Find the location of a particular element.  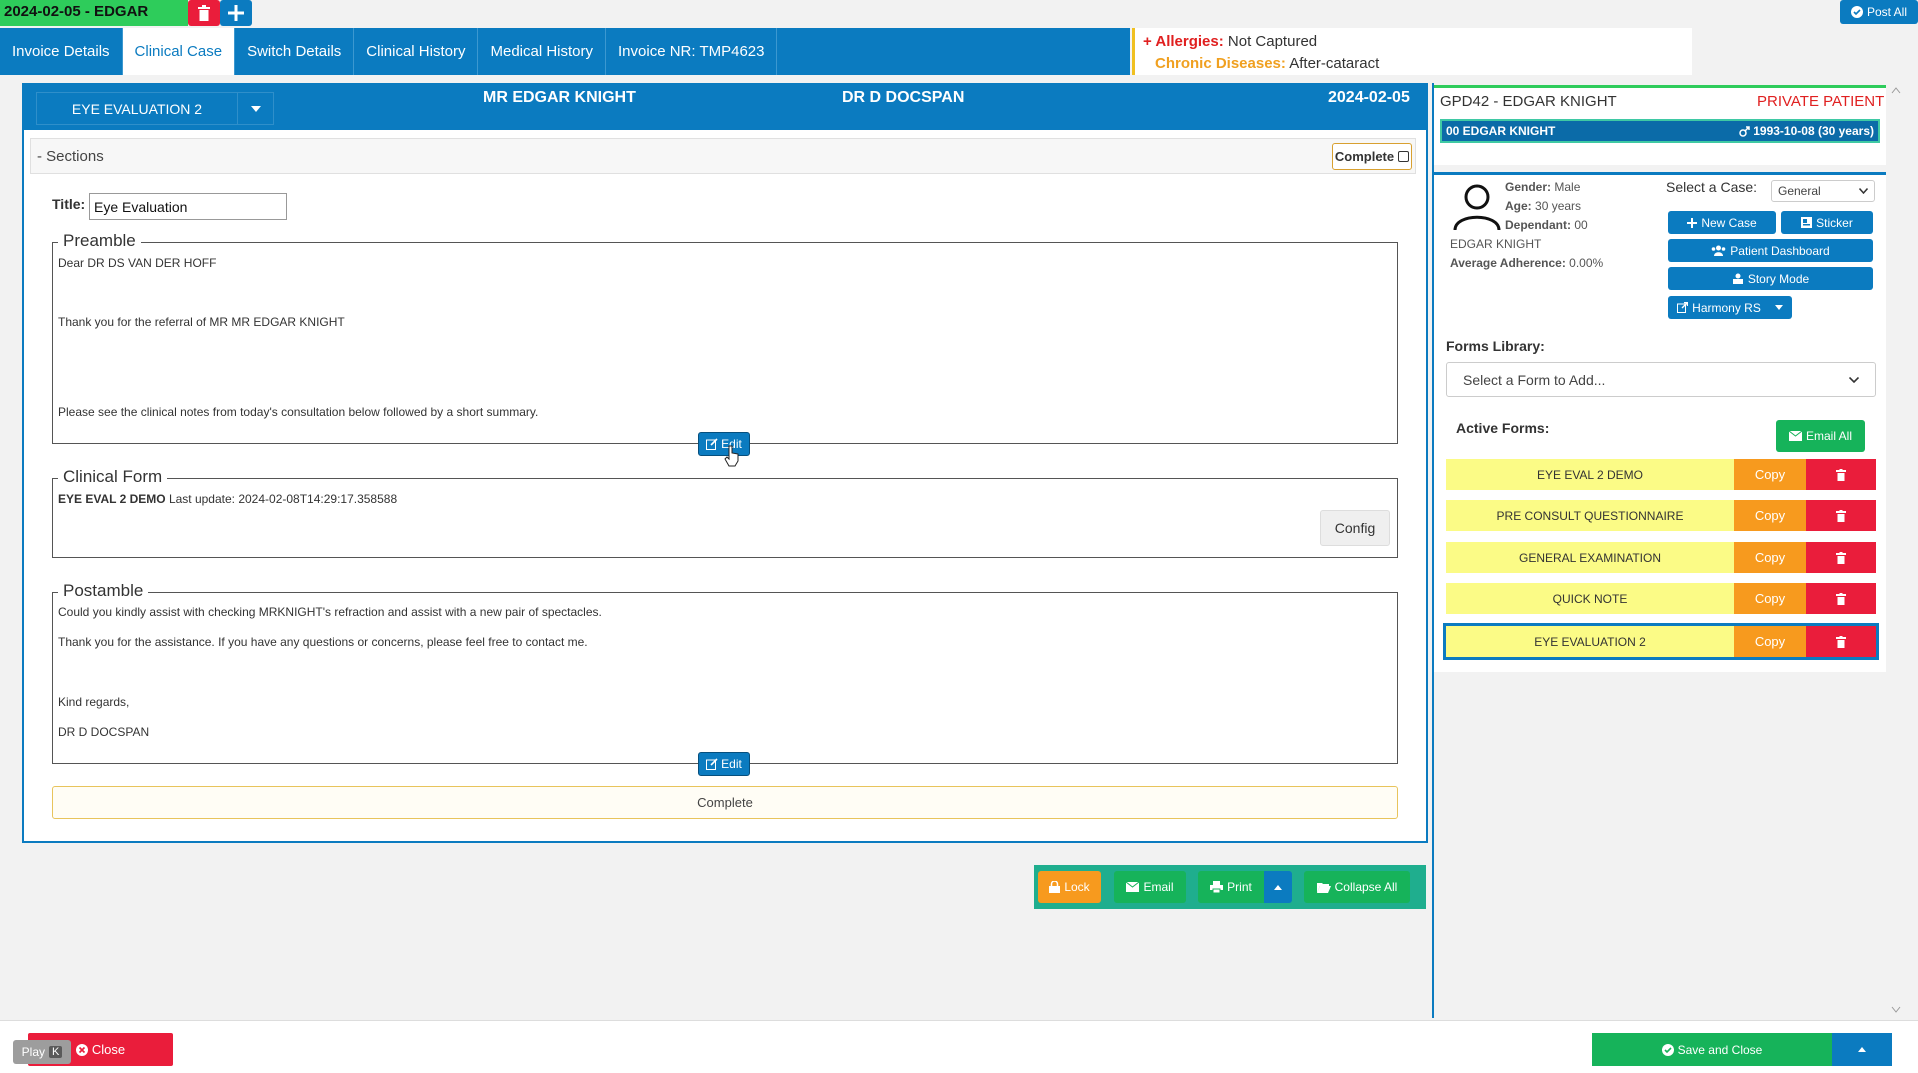

mouse-cursor-icon is located at coordinates (732, 456).